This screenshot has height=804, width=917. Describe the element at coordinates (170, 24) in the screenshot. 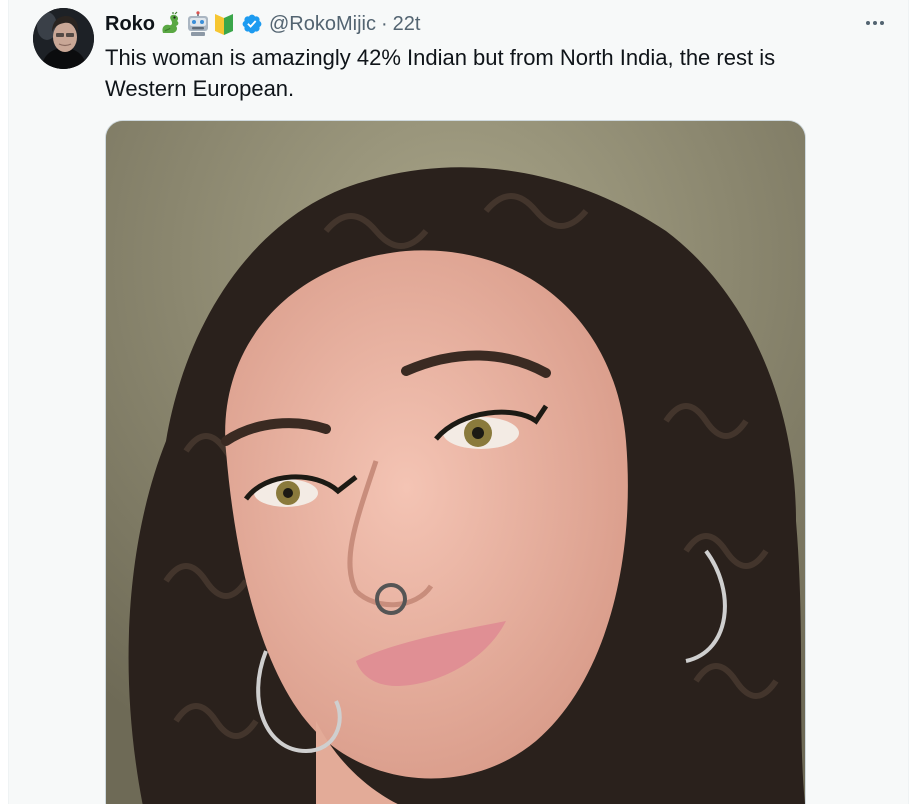

I see `dragon-emoji-icon` at that location.